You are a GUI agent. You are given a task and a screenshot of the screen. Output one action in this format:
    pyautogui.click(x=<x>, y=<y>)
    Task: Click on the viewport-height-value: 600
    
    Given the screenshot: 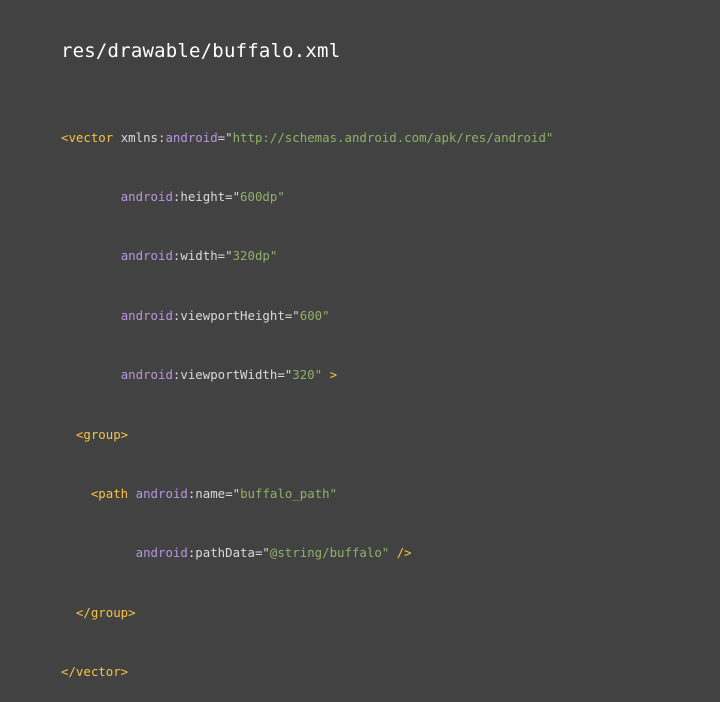 What is the action you would take?
    pyautogui.click(x=311, y=315)
    